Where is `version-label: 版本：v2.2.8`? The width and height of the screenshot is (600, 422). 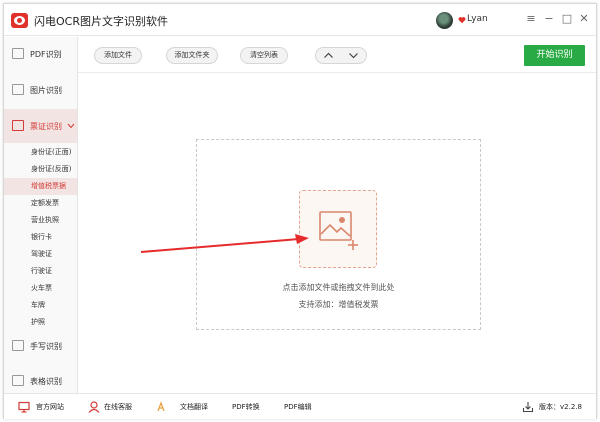 version-label: 版本：v2.2.8 is located at coordinates (560, 407).